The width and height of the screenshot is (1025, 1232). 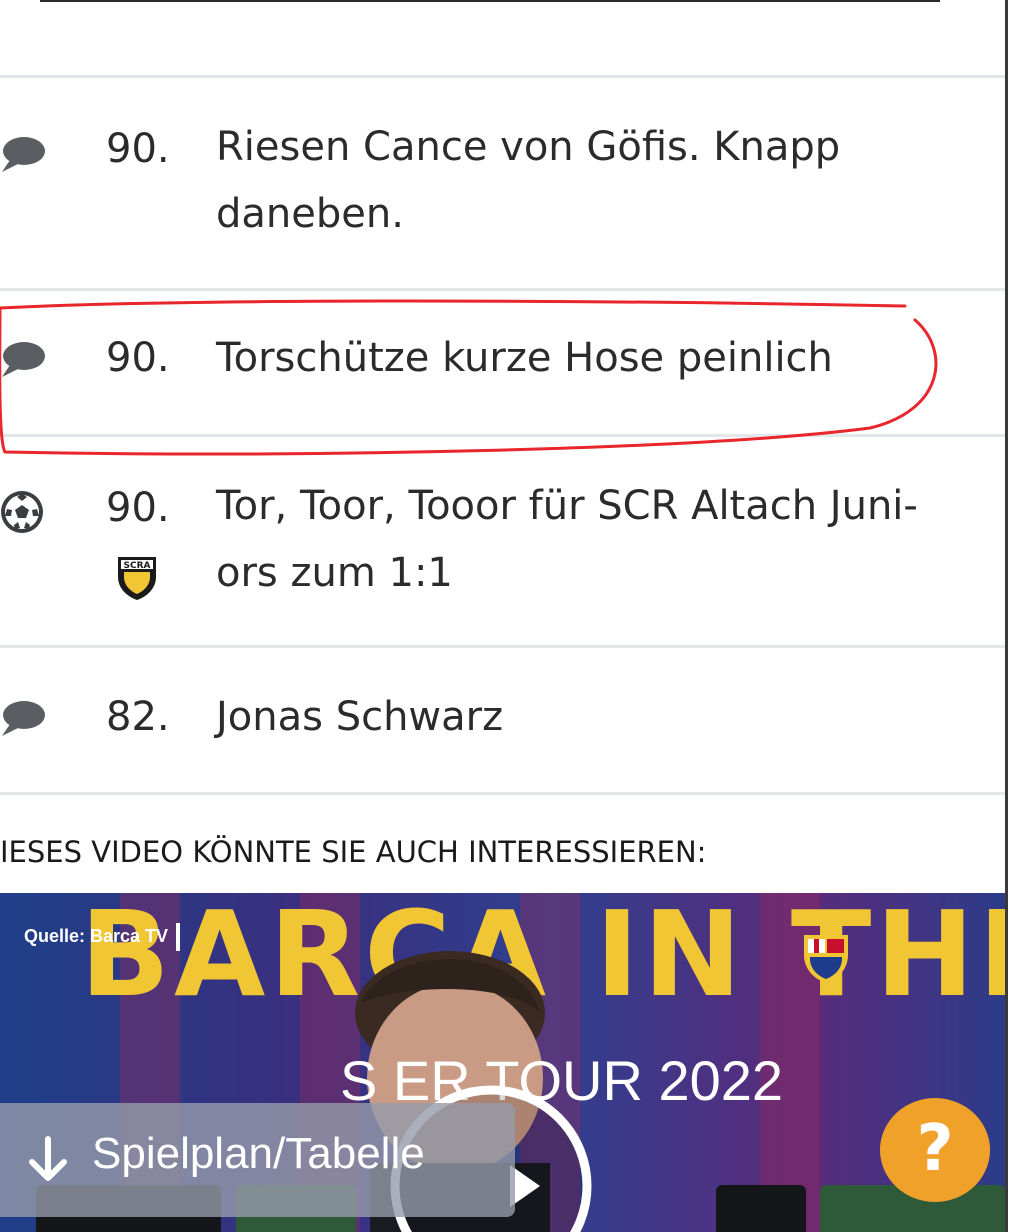 What do you see at coordinates (360, 717) in the screenshot?
I see `ticker-text-line: Jonas Schwarz` at bounding box center [360, 717].